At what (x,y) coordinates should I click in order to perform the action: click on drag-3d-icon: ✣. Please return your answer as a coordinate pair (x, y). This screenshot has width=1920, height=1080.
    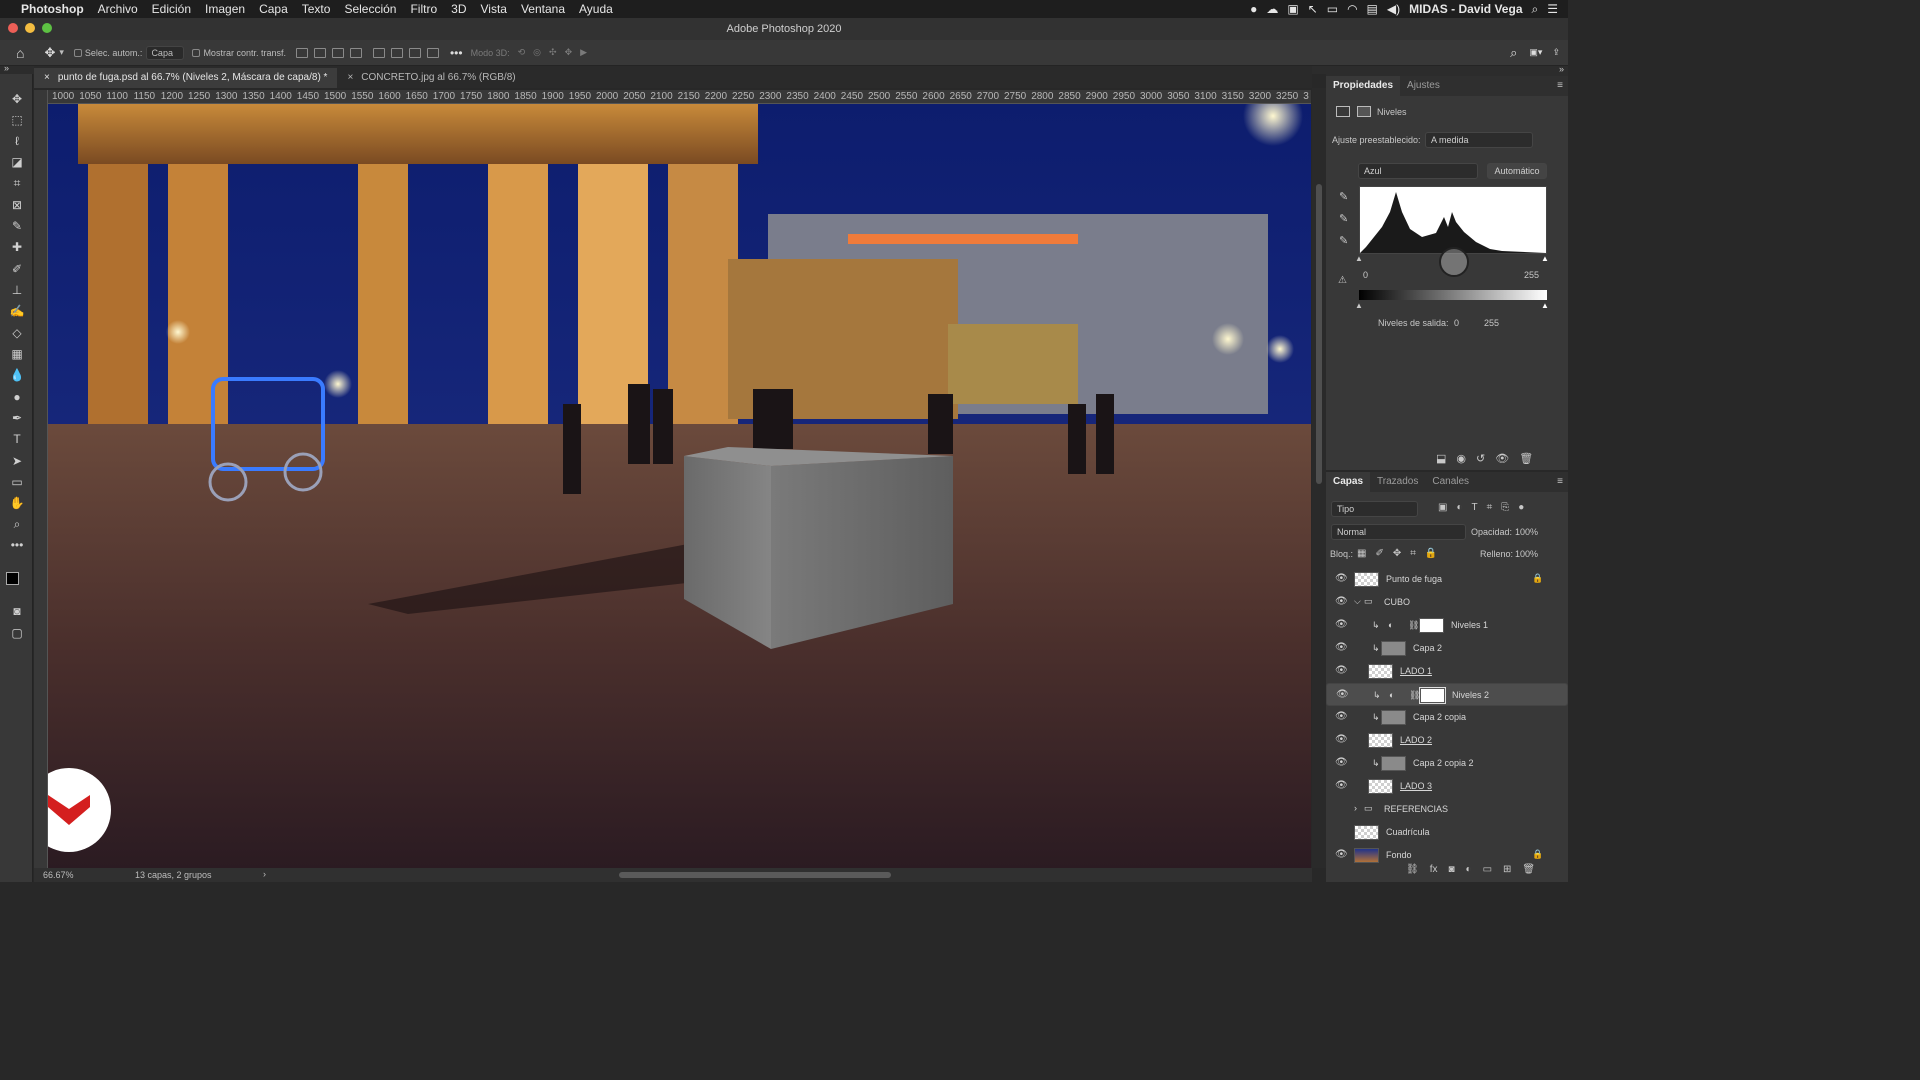
    Looking at the image, I should click on (553, 52).